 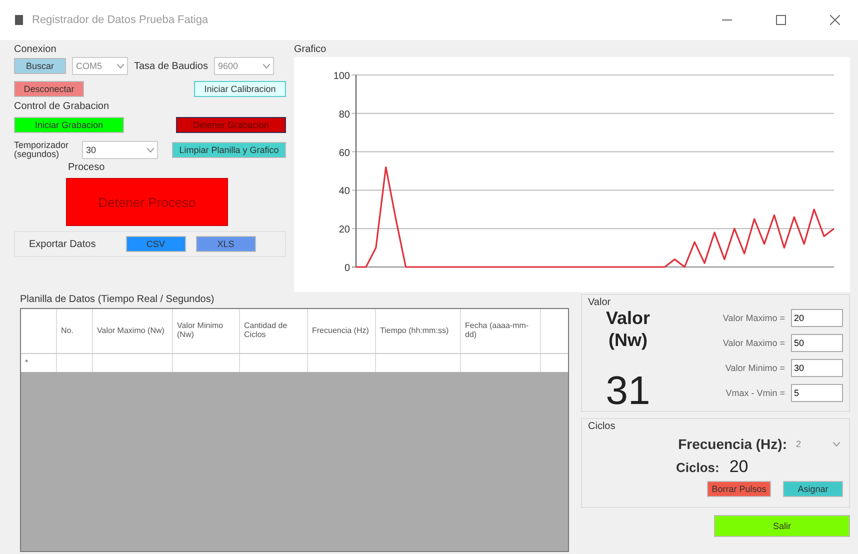 What do you see at coordinates (244, 66) in the screenshot?
I see `baud-dropdown: 9600` at bounding box center [244, 66].